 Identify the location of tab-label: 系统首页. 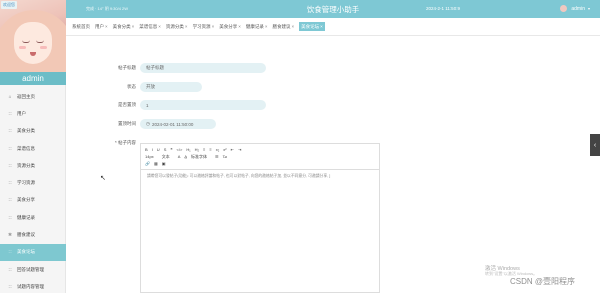
(81, 26).